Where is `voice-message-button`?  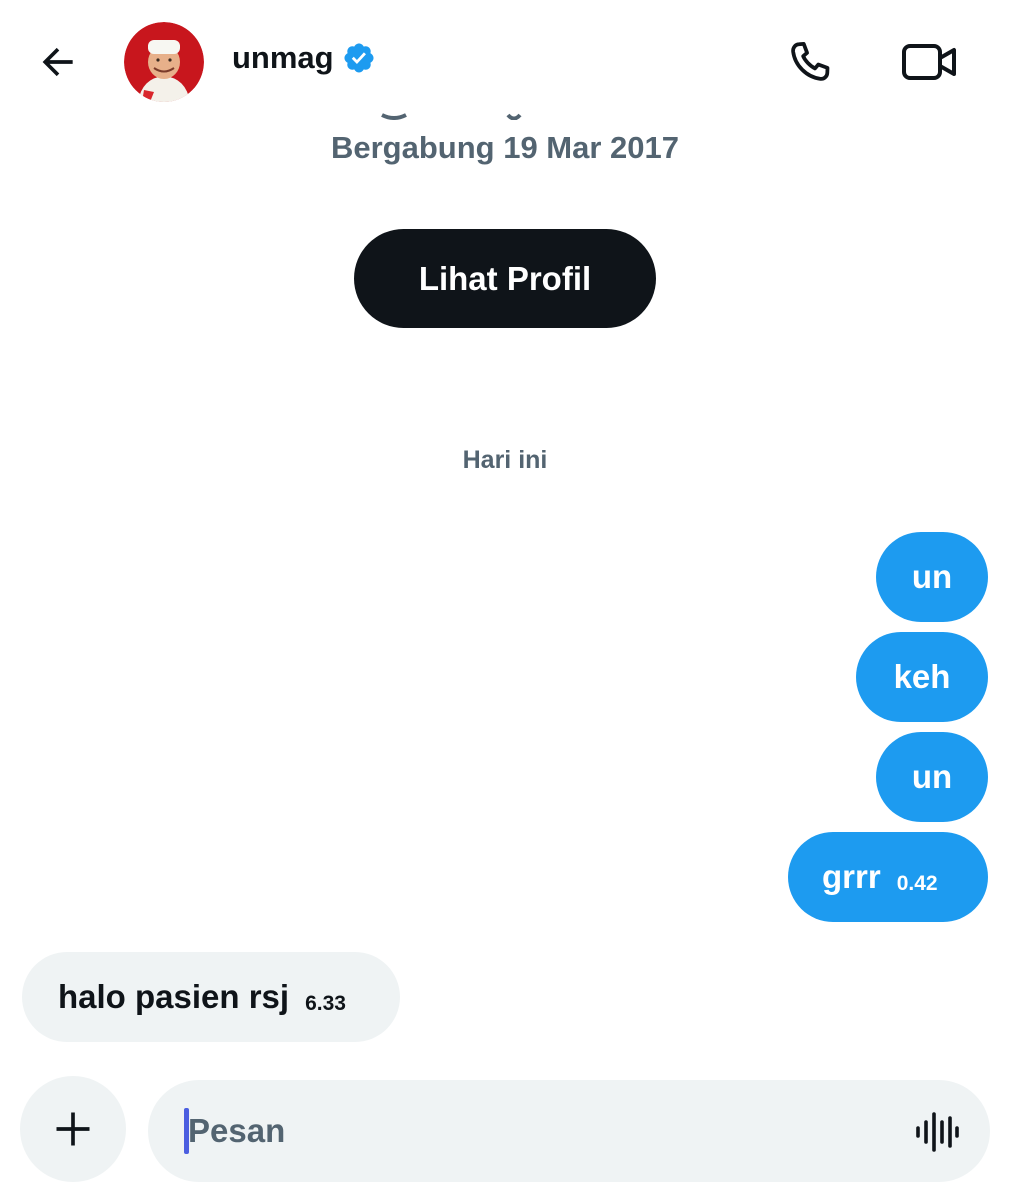
voice-message-button is located at coordinates (936, 1132).